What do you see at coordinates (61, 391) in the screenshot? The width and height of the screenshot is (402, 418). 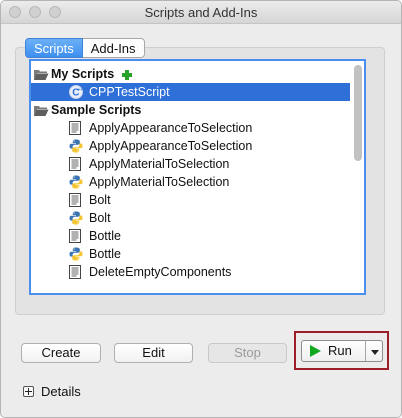 I see `details-label: Details` at bounding box center [61, 391].